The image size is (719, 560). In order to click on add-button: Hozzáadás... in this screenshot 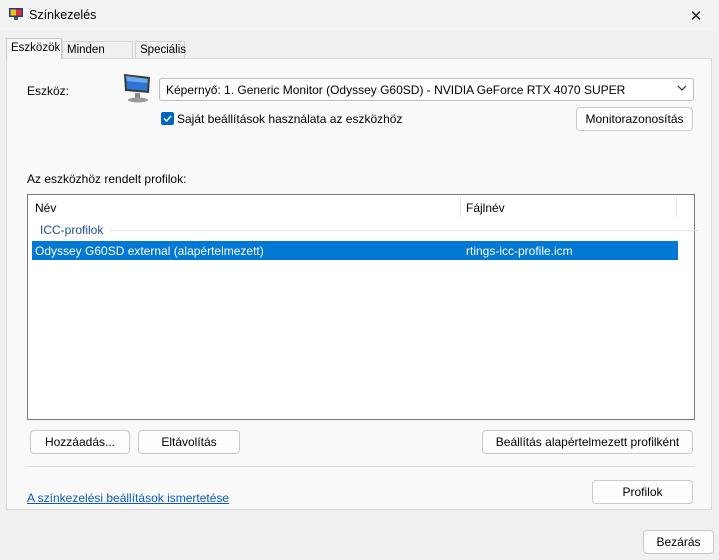, I will do `click(80, 442)`.